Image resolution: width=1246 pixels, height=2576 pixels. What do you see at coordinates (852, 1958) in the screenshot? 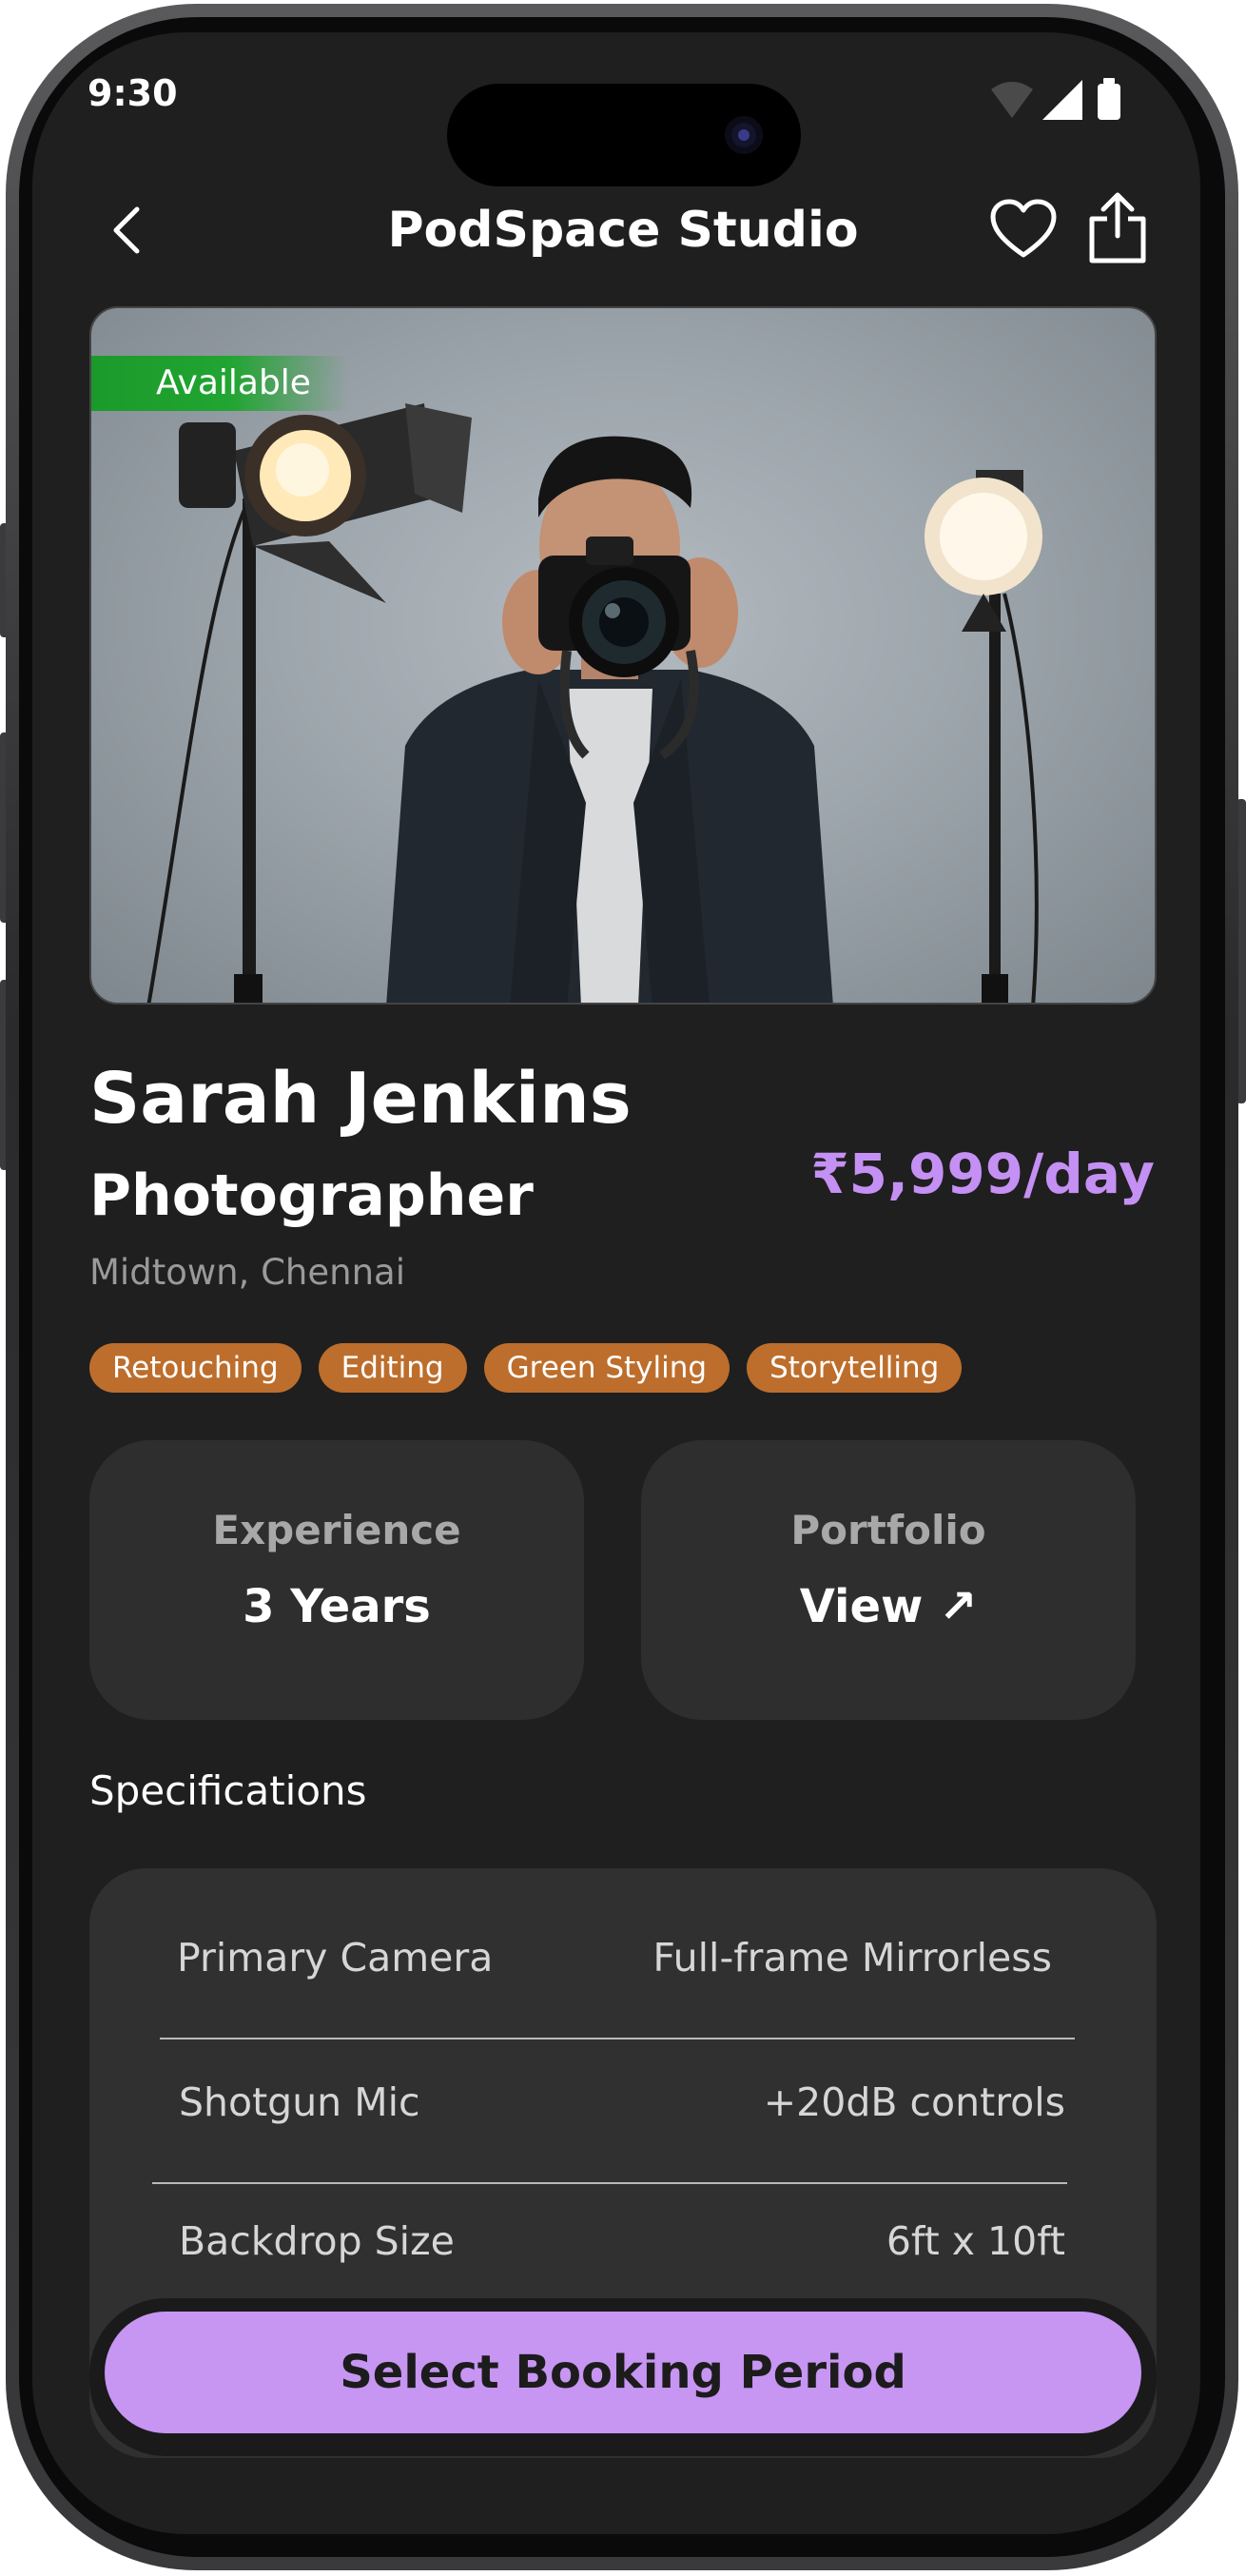
I see `spec-value: Full-frame Mirrorless` at bounding box center [852, 1958].